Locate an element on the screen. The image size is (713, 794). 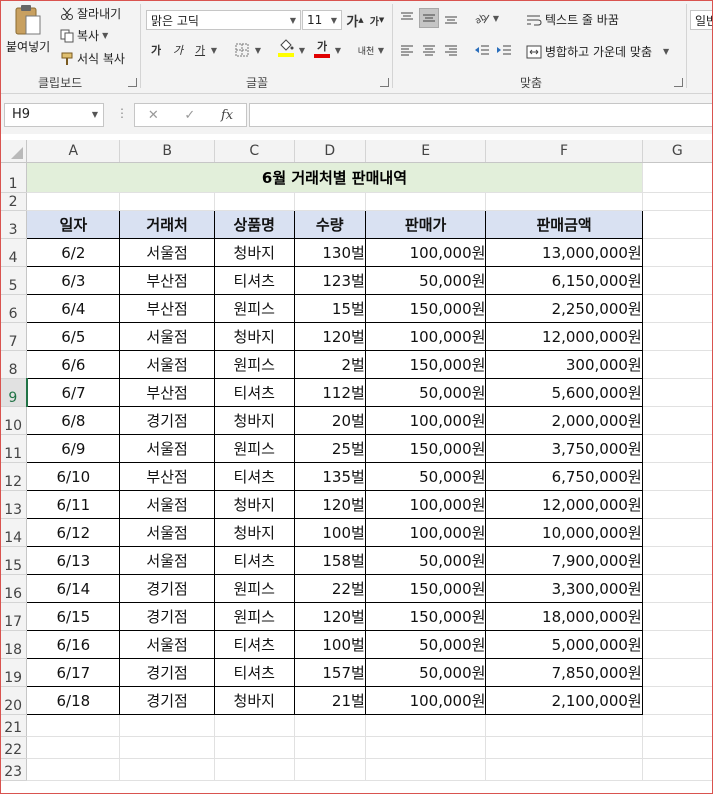
table-cell: 130벌 is located at coordinates (329, 252).